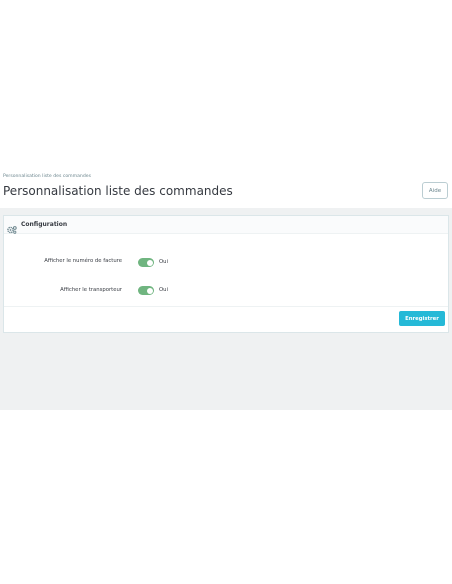 Image resolution: width=452 pixels, height=584 pixels. What do you see at coordinates (226, 319) in the screenshot?
I see `card-footer: Enregistrer` at bounding box center [226, 319].